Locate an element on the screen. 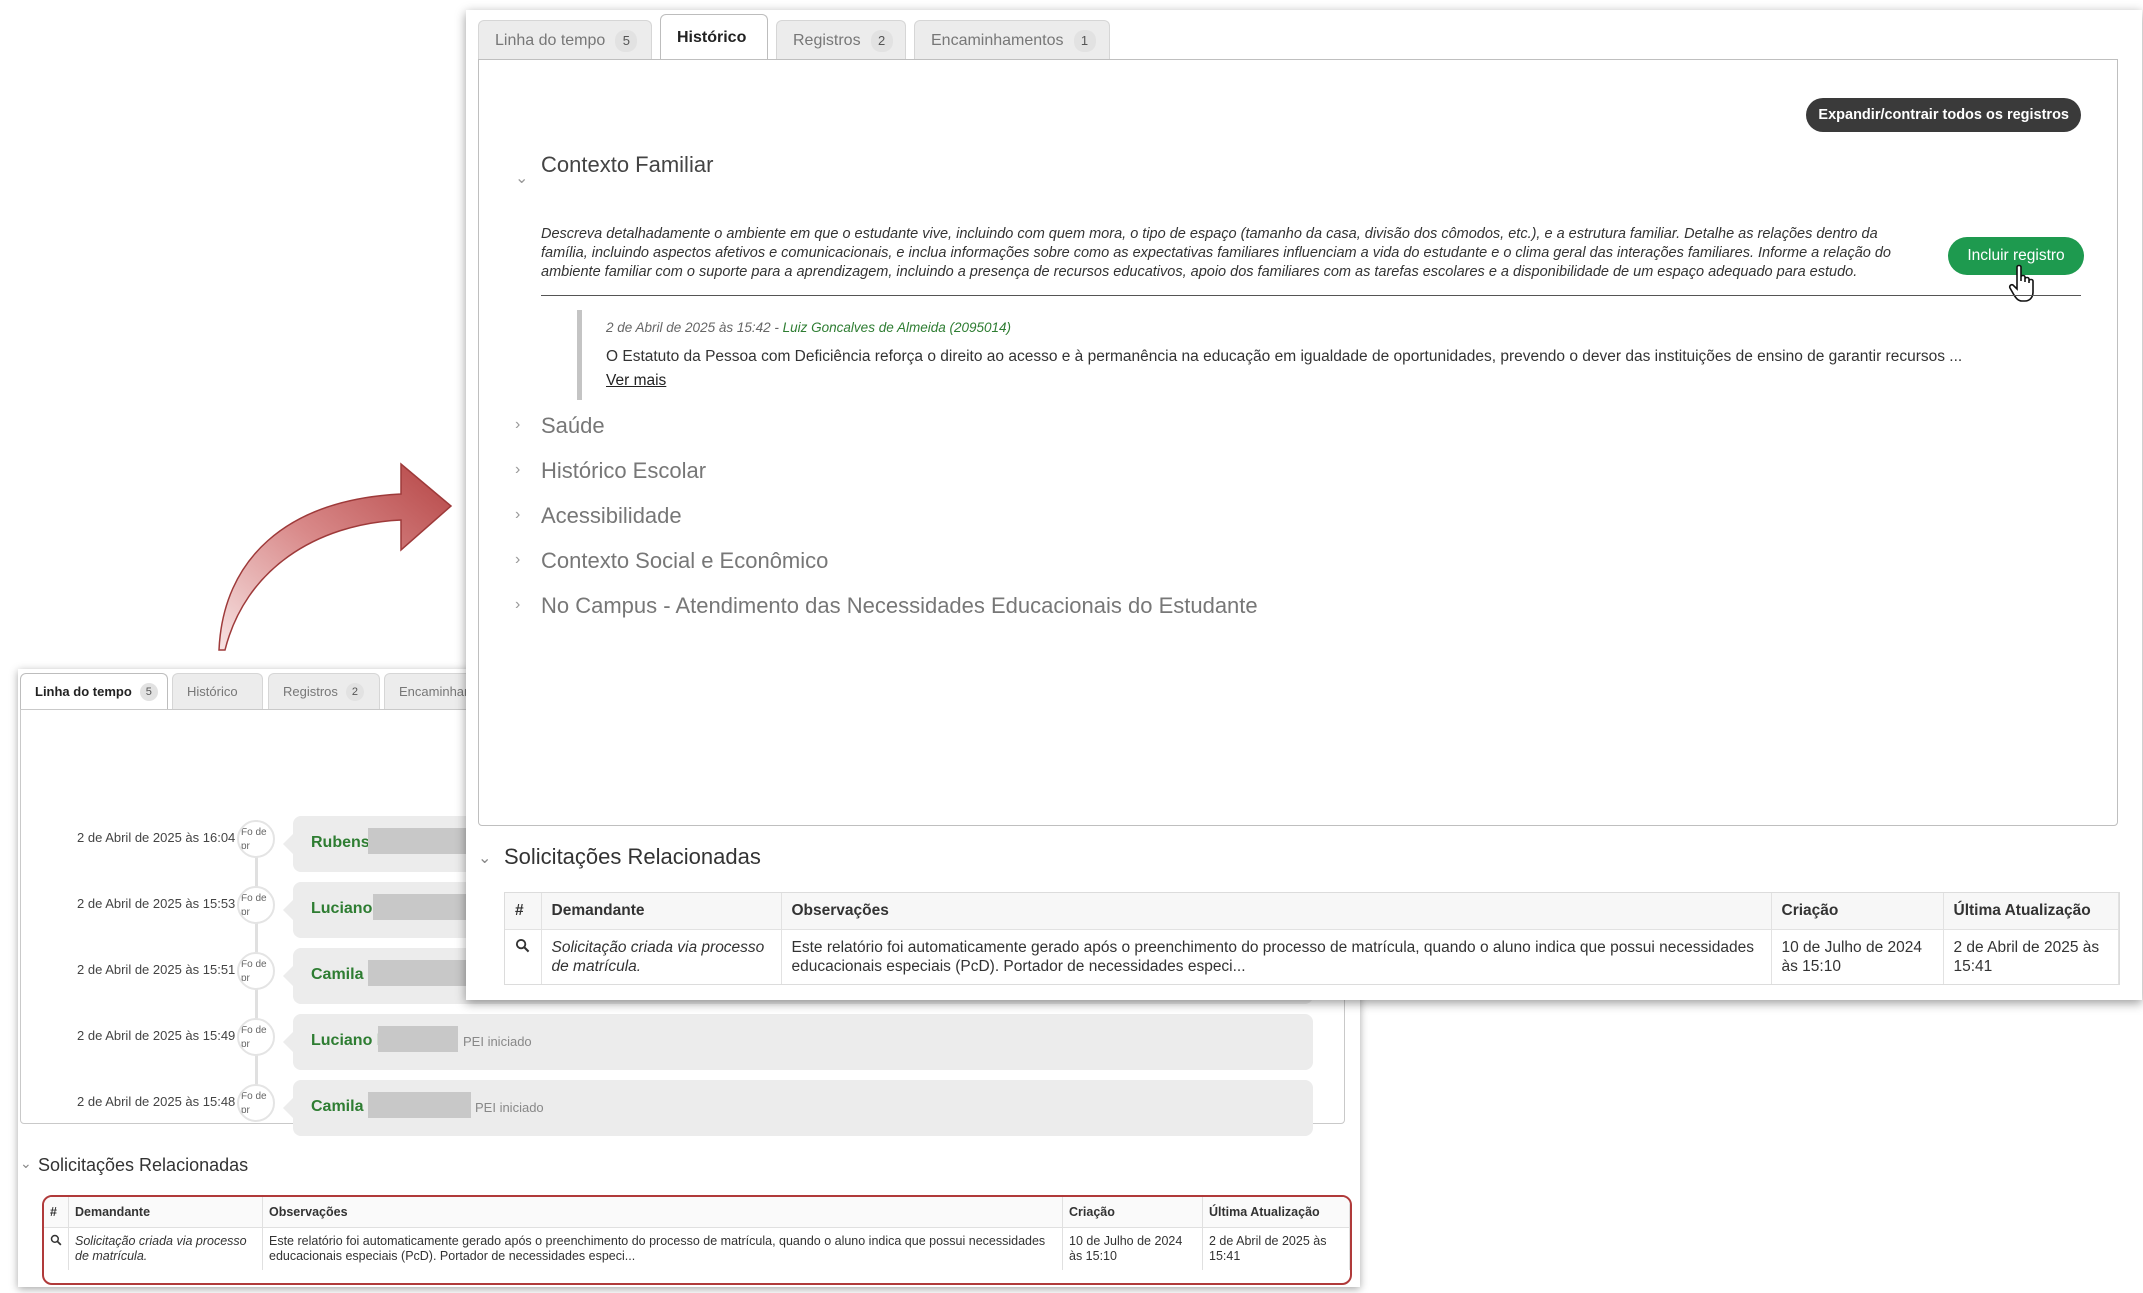  timeline-user-name: Rubens is located at coordinates (340, 843).